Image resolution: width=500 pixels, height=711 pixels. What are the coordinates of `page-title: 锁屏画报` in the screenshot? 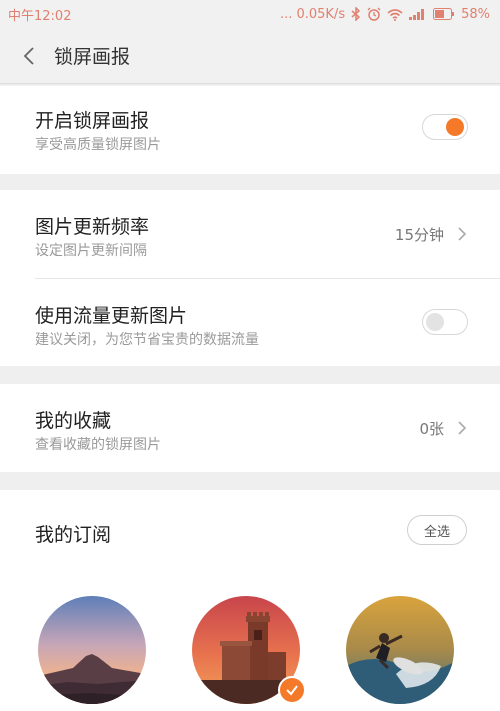 It's located at (92, 57).